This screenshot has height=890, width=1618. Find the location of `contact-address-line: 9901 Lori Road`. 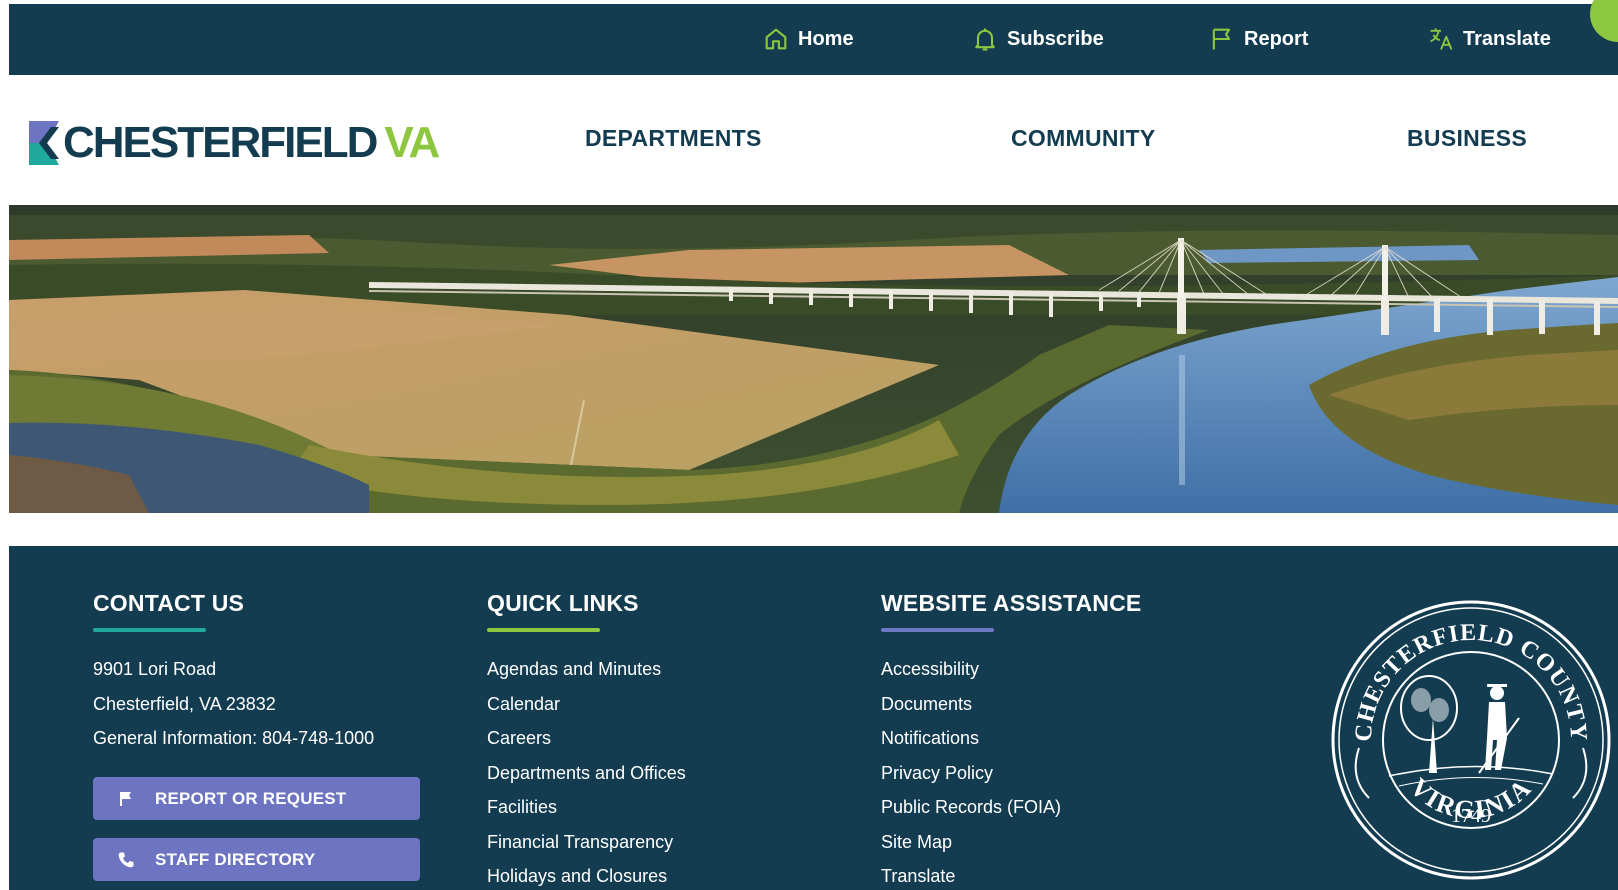

contact-address-line: 9901 Lori Road is located at coordinates (155, 669).